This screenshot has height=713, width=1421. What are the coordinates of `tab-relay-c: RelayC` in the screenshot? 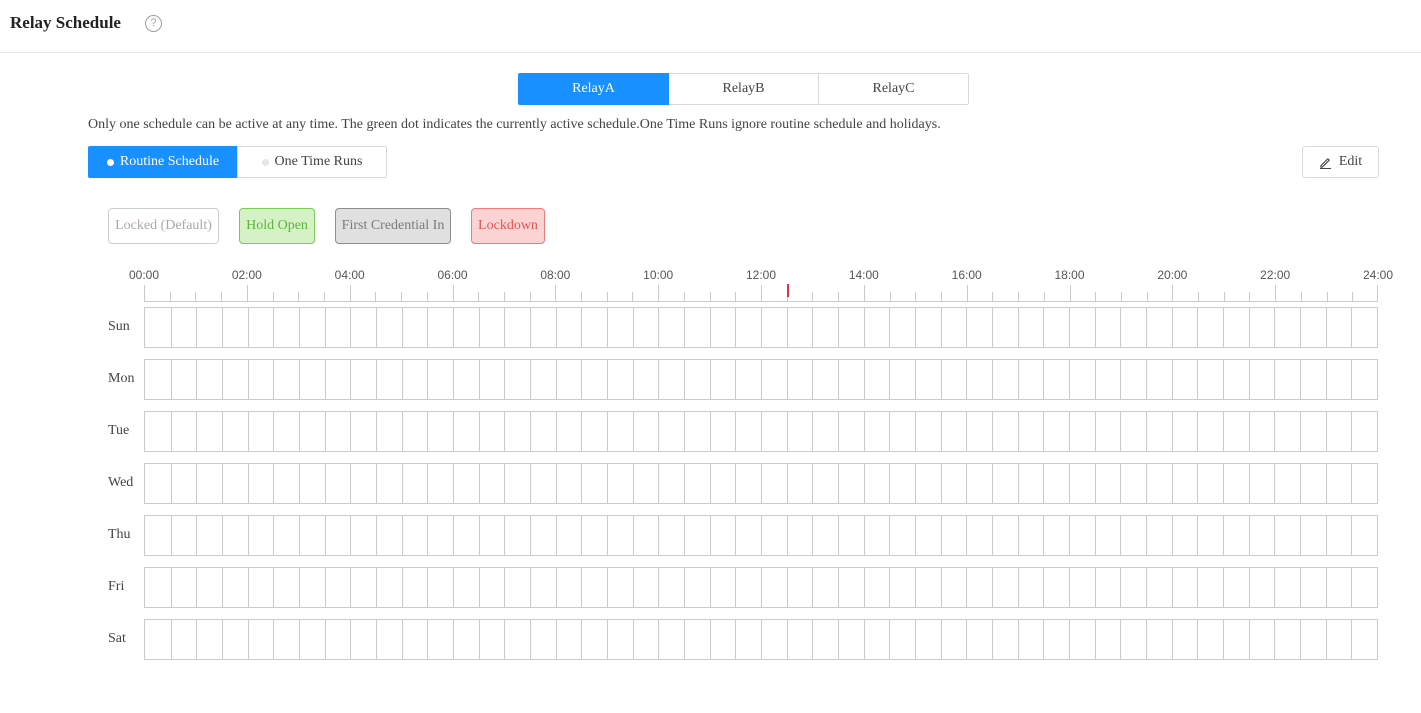 It's located at (893, 89).